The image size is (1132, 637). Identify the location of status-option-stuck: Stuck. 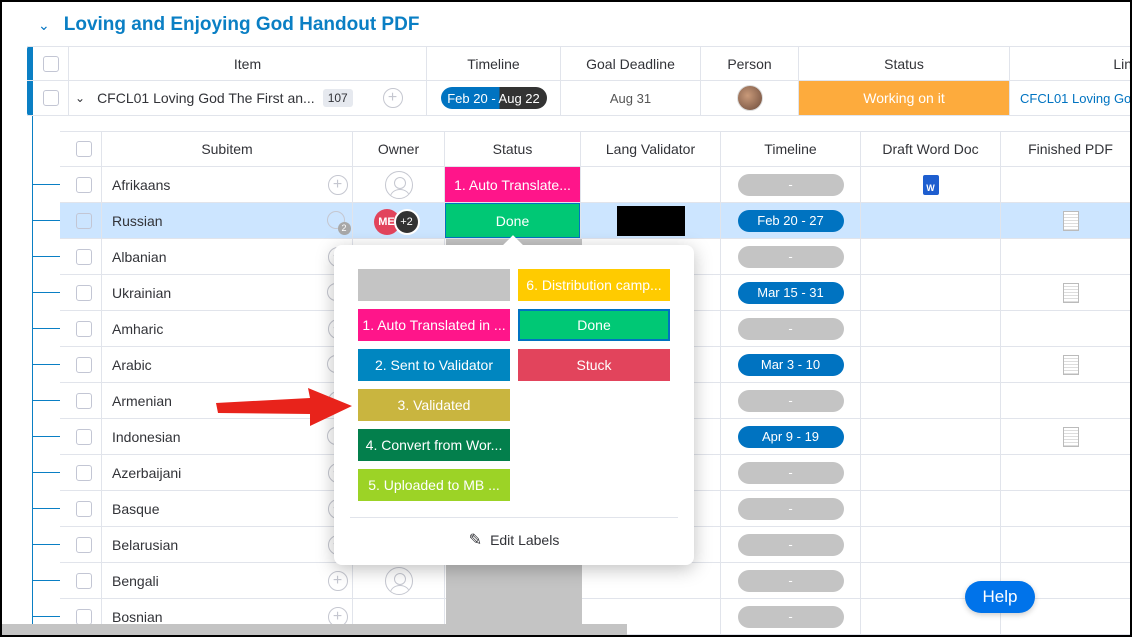
(594, 365).